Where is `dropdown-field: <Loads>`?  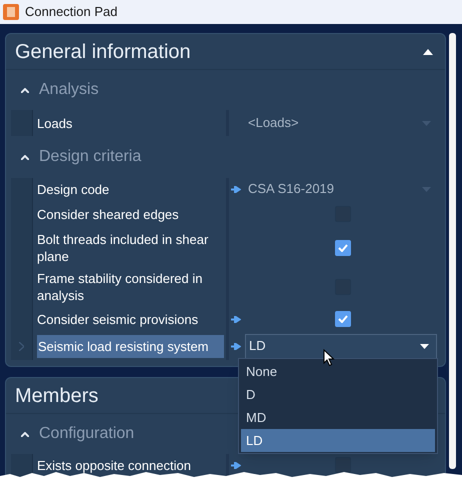
dropdown-field: <Loads> is located at coordinates (341, 123).